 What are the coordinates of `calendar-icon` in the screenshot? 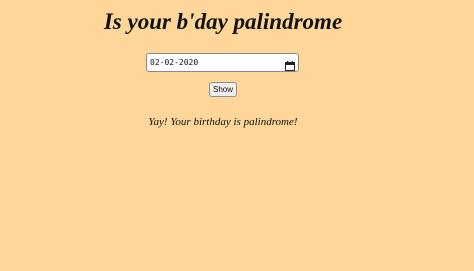 It's located at (290, 64).